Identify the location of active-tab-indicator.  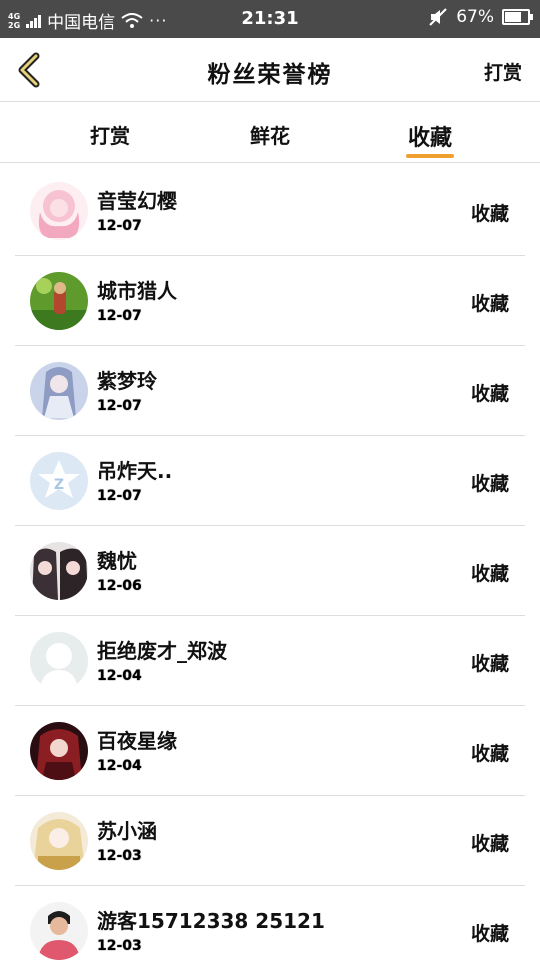
(430, 156).